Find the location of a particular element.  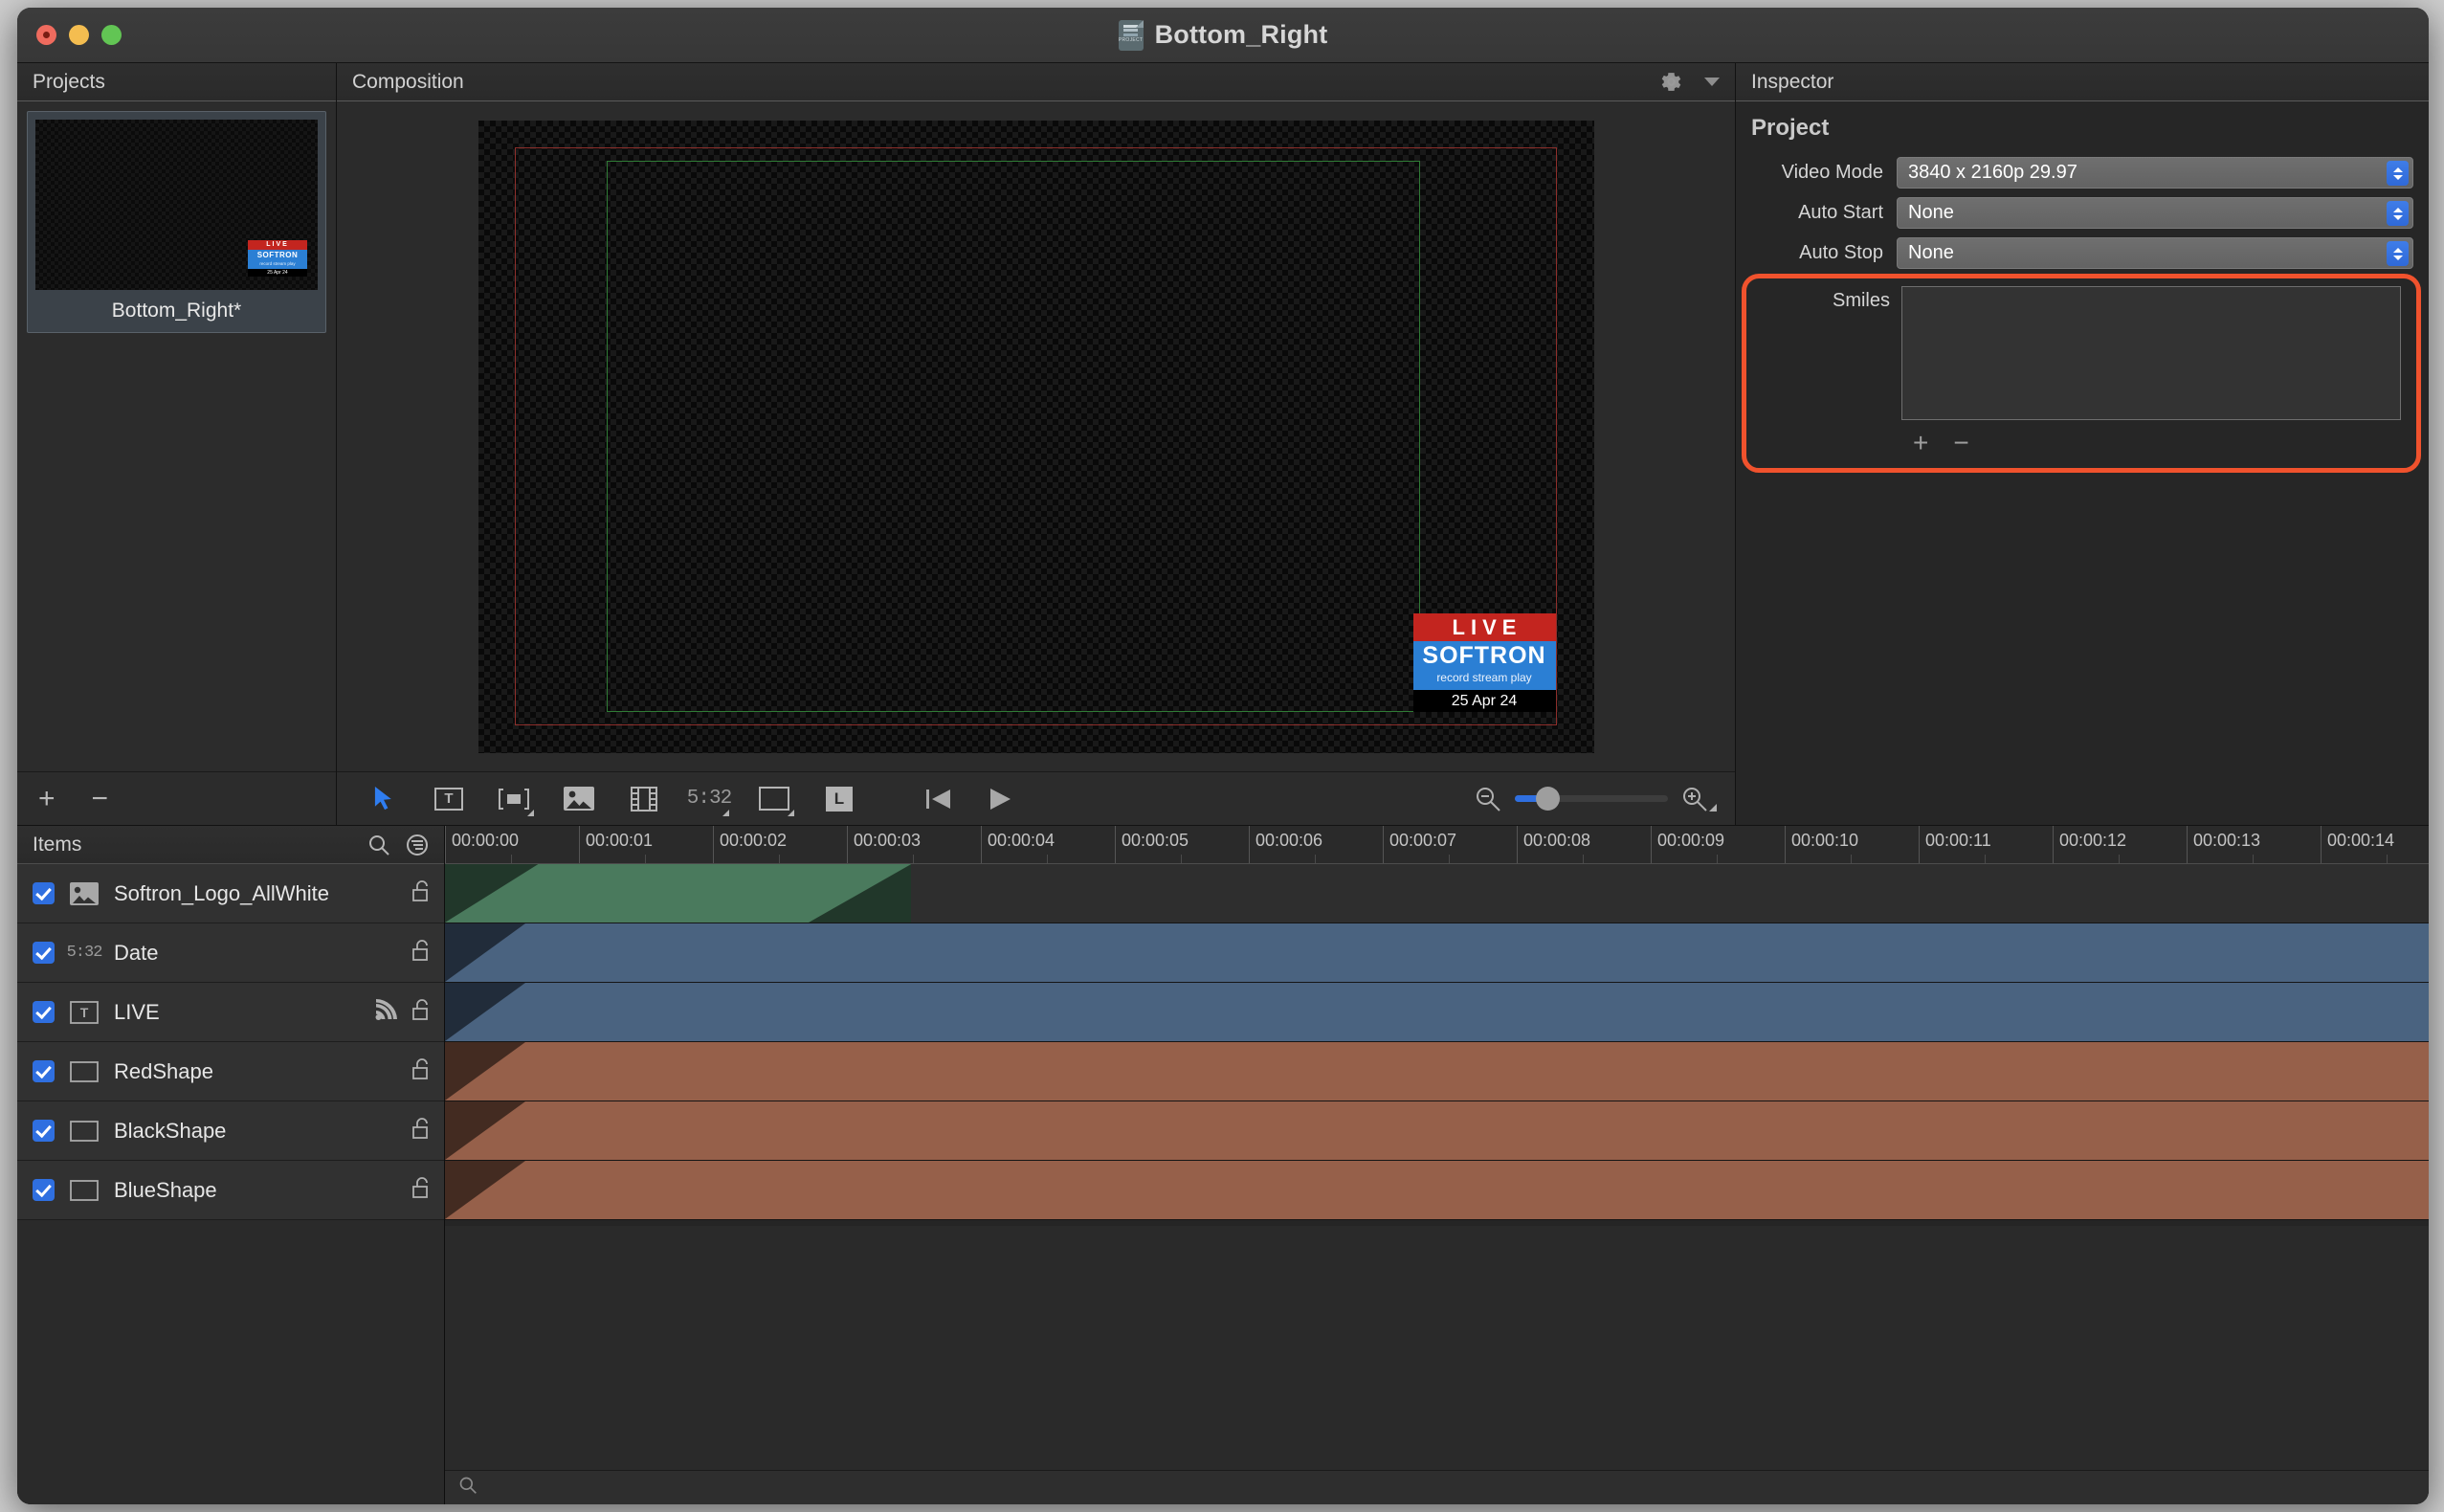

thumb-live-label: LIVE is located at coordinates (277, 245).